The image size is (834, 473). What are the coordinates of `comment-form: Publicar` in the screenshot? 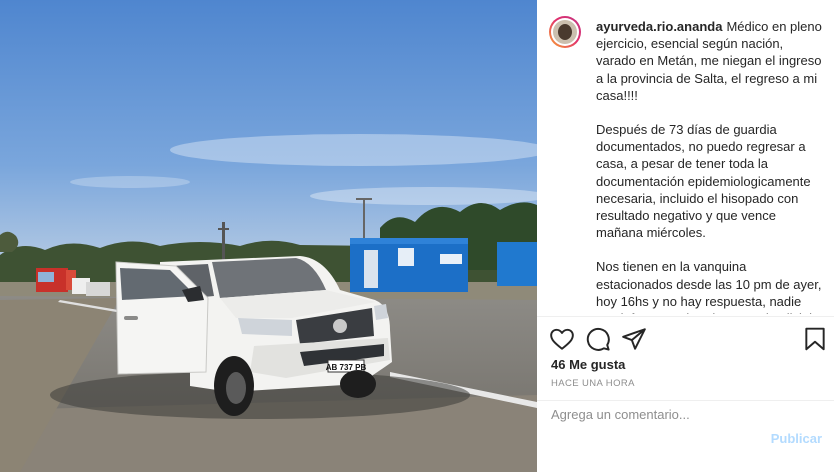 It's located at (685, 436).